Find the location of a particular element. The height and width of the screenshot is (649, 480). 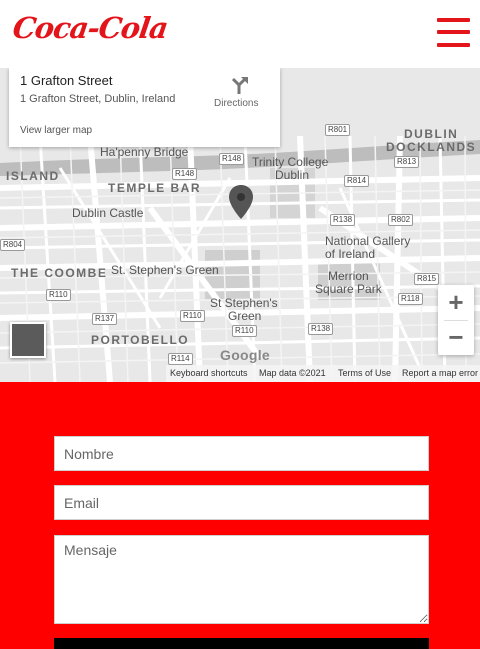

road-badge: R804 is located at coordinates (13, 245).